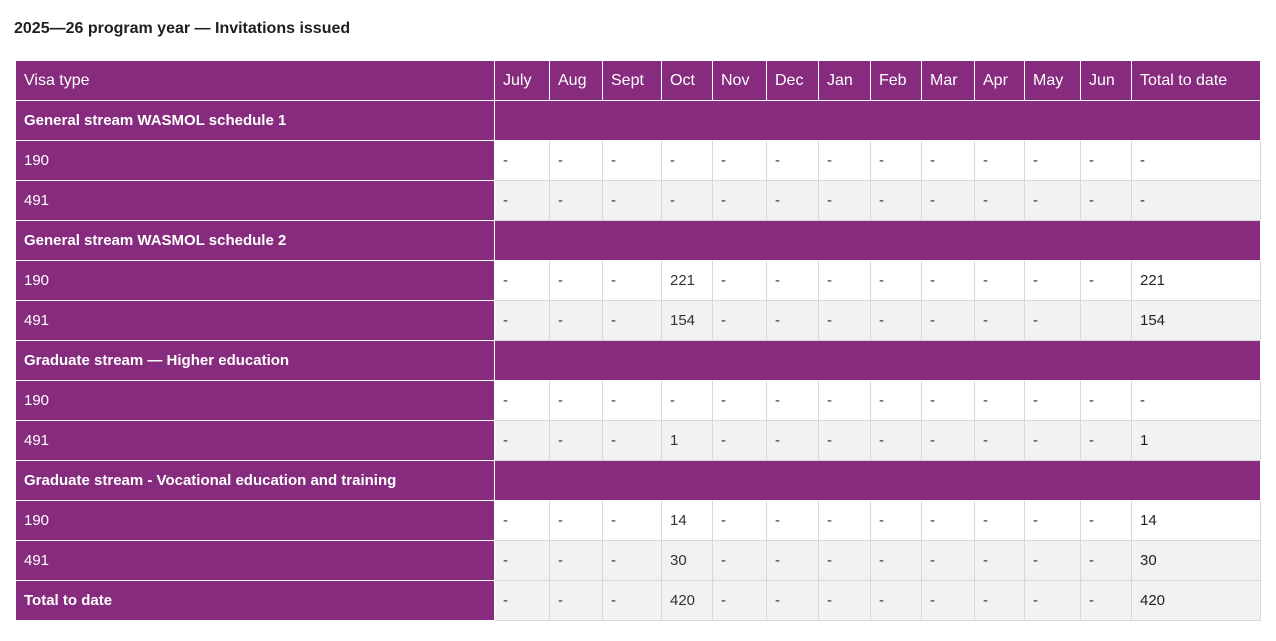 This screenshot has width=1276, height=641. I want to click on table-row: 190- - -221- - - - - - - -221, so click(638, 280).